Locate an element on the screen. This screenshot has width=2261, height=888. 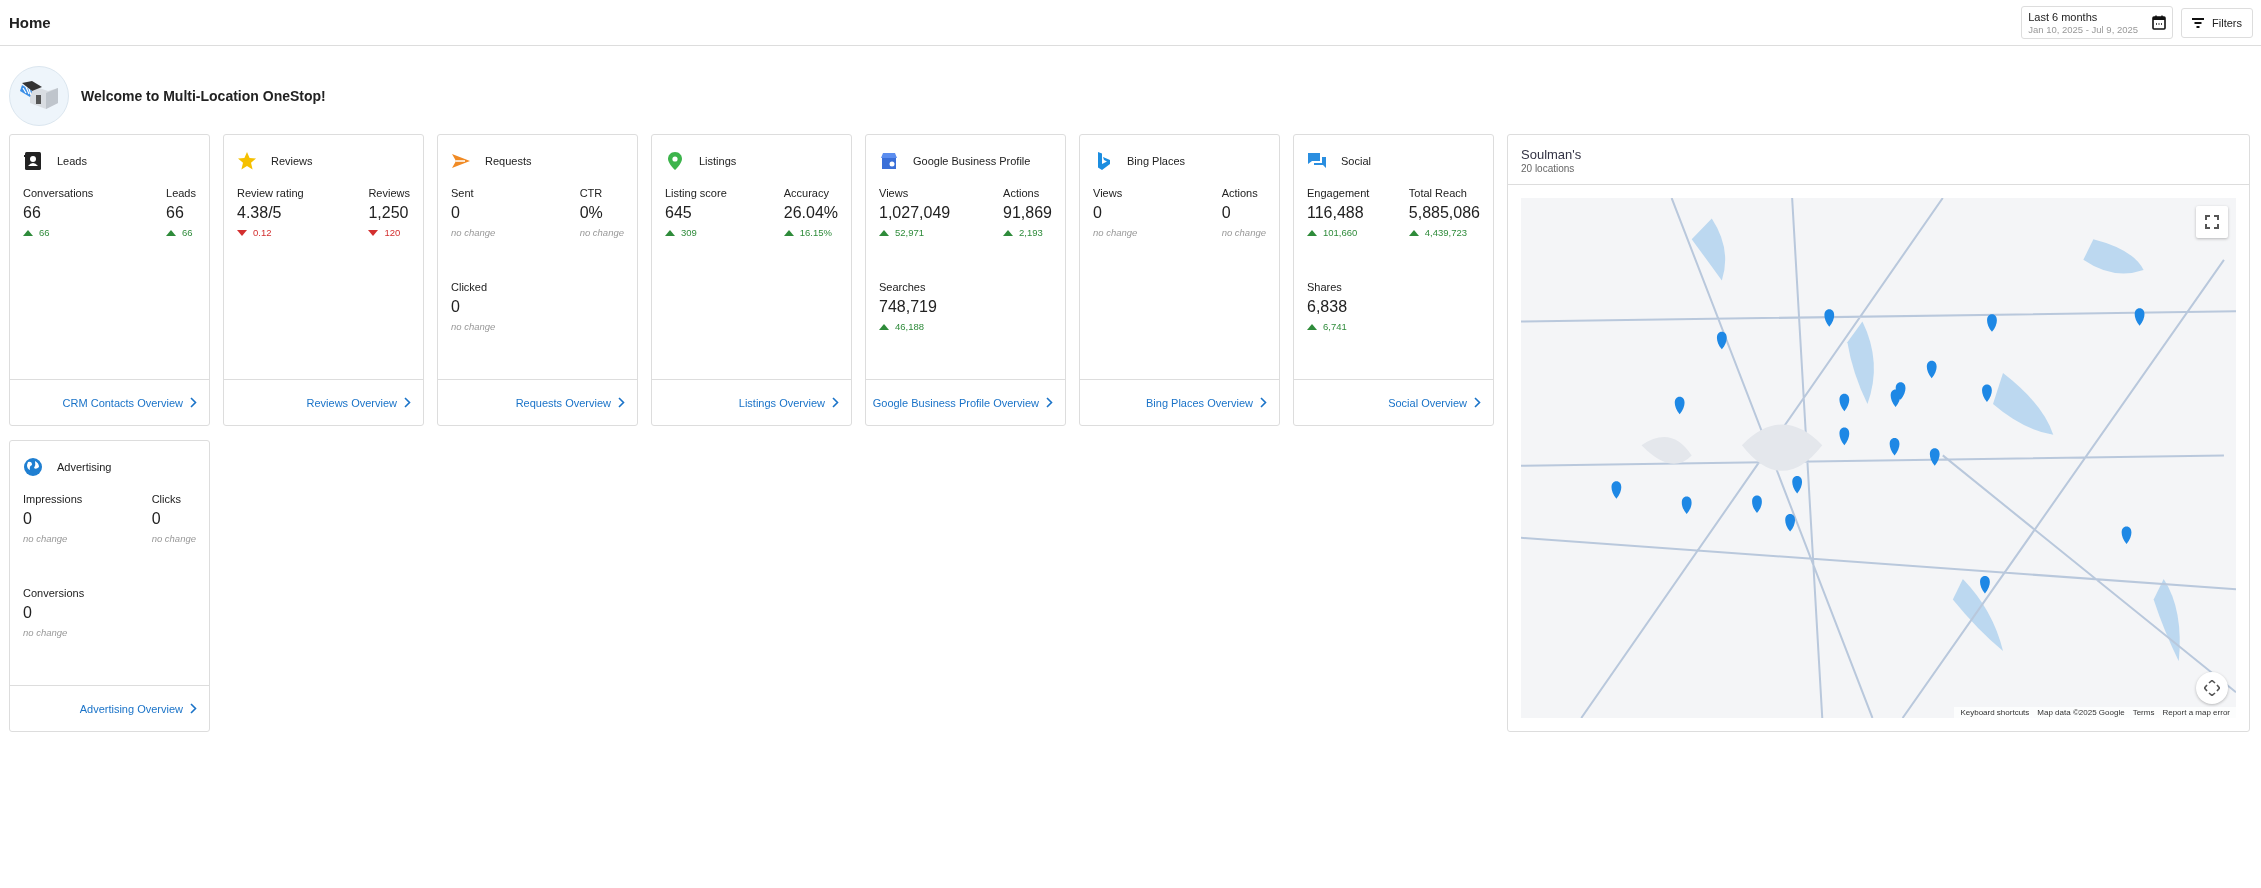
metric-label: Actions is located at coordinates (1239, 193).